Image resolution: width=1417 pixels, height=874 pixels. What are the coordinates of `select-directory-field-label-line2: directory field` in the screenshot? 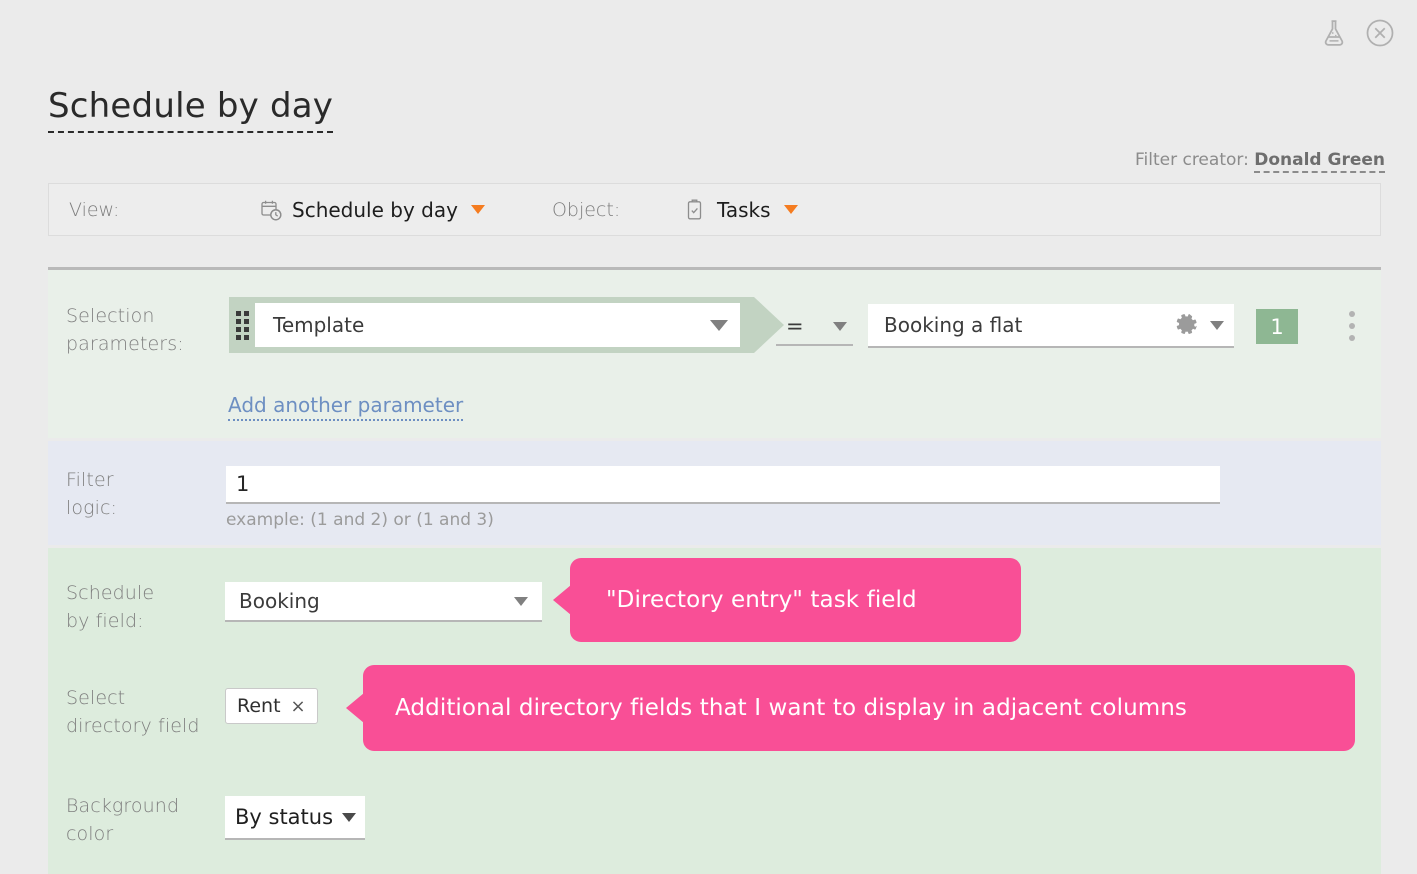 It's located at (133, 726).